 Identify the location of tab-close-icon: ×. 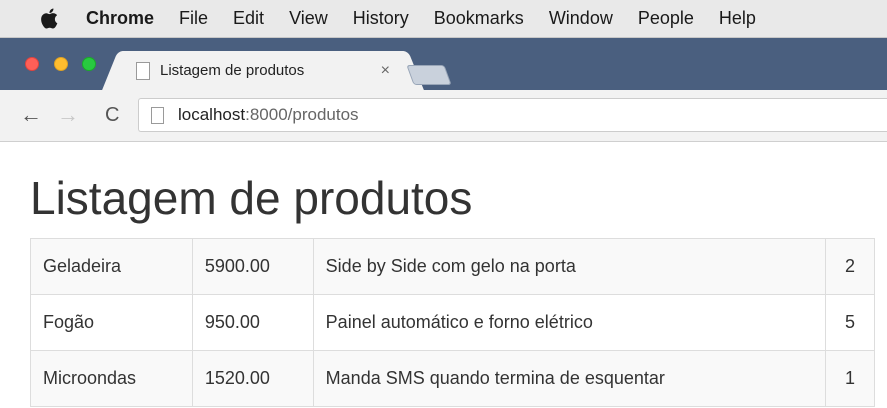
(385, 71).